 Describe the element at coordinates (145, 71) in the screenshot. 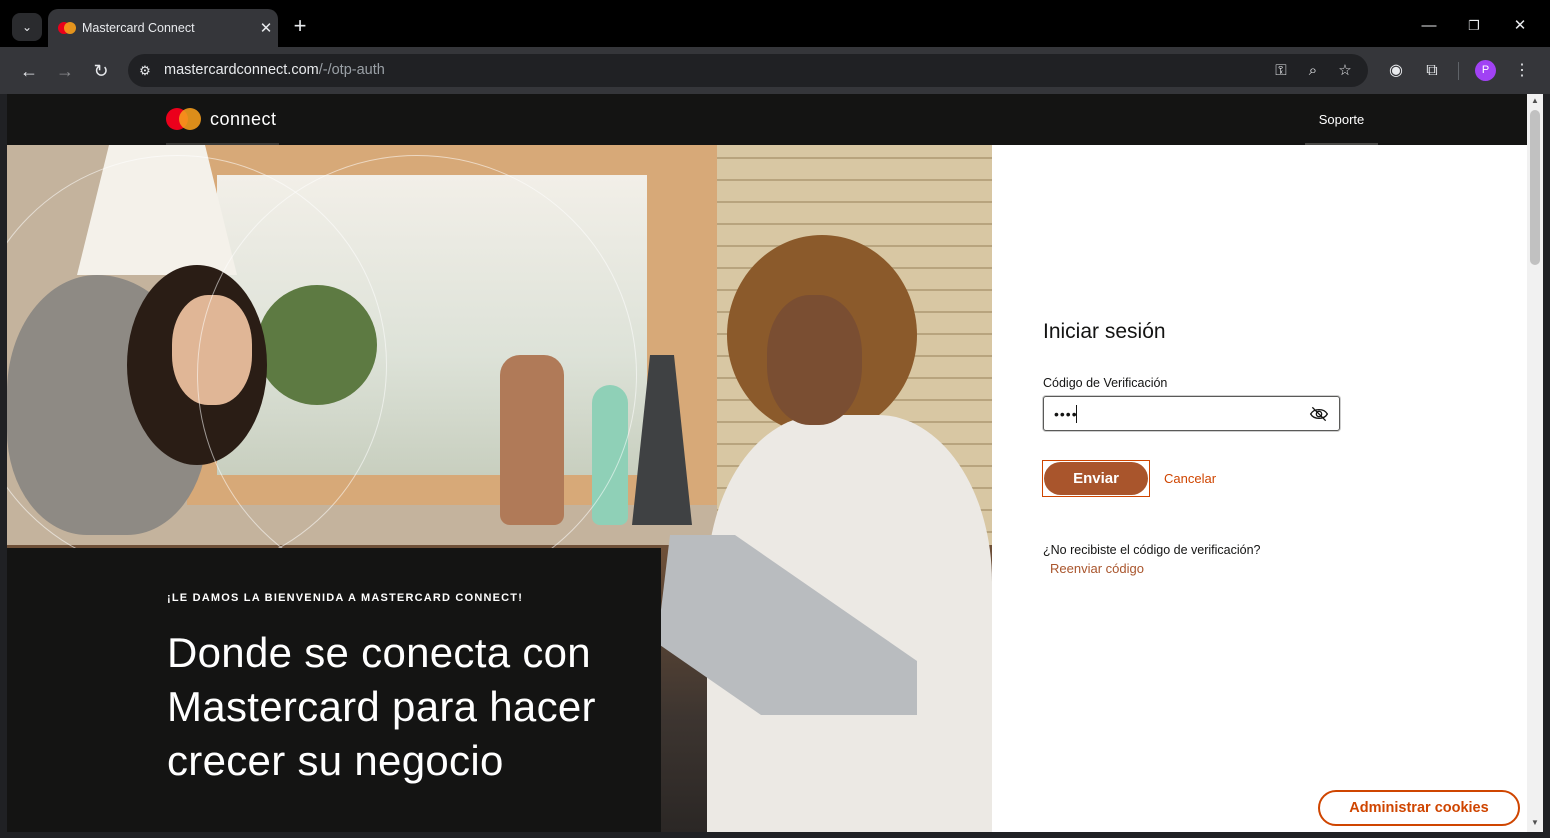

I see `site-info-icon: ⚙` at that location.